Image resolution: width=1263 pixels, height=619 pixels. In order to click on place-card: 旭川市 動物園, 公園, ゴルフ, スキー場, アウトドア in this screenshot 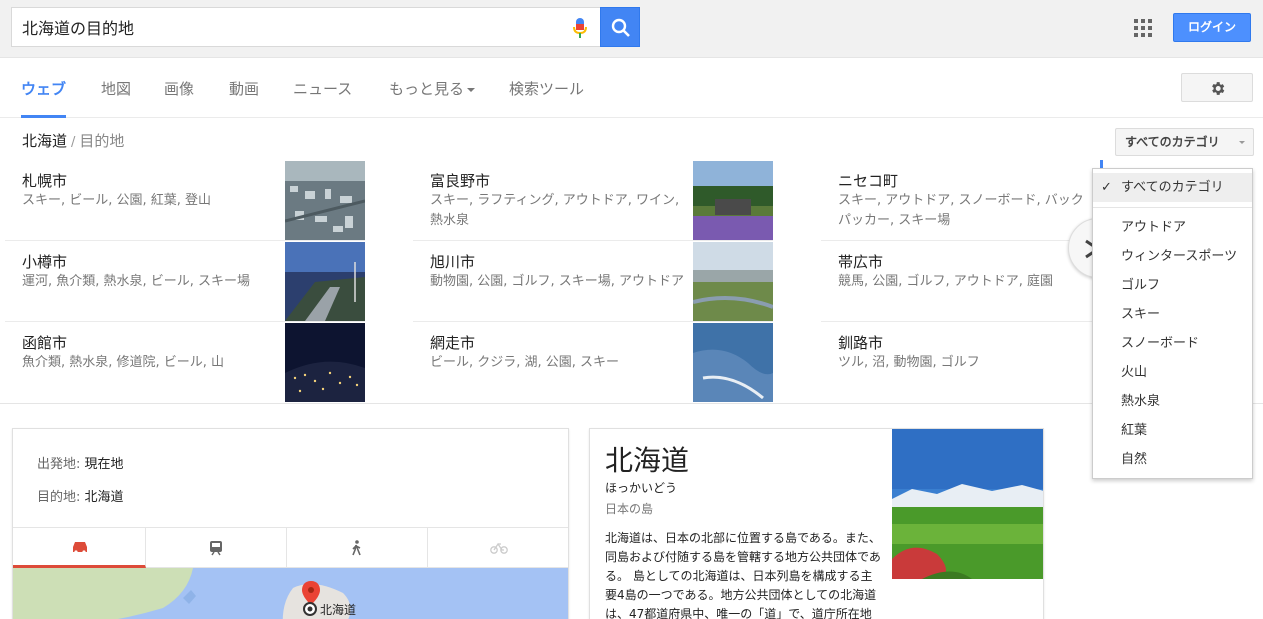, I will do `click(593, 281)`.